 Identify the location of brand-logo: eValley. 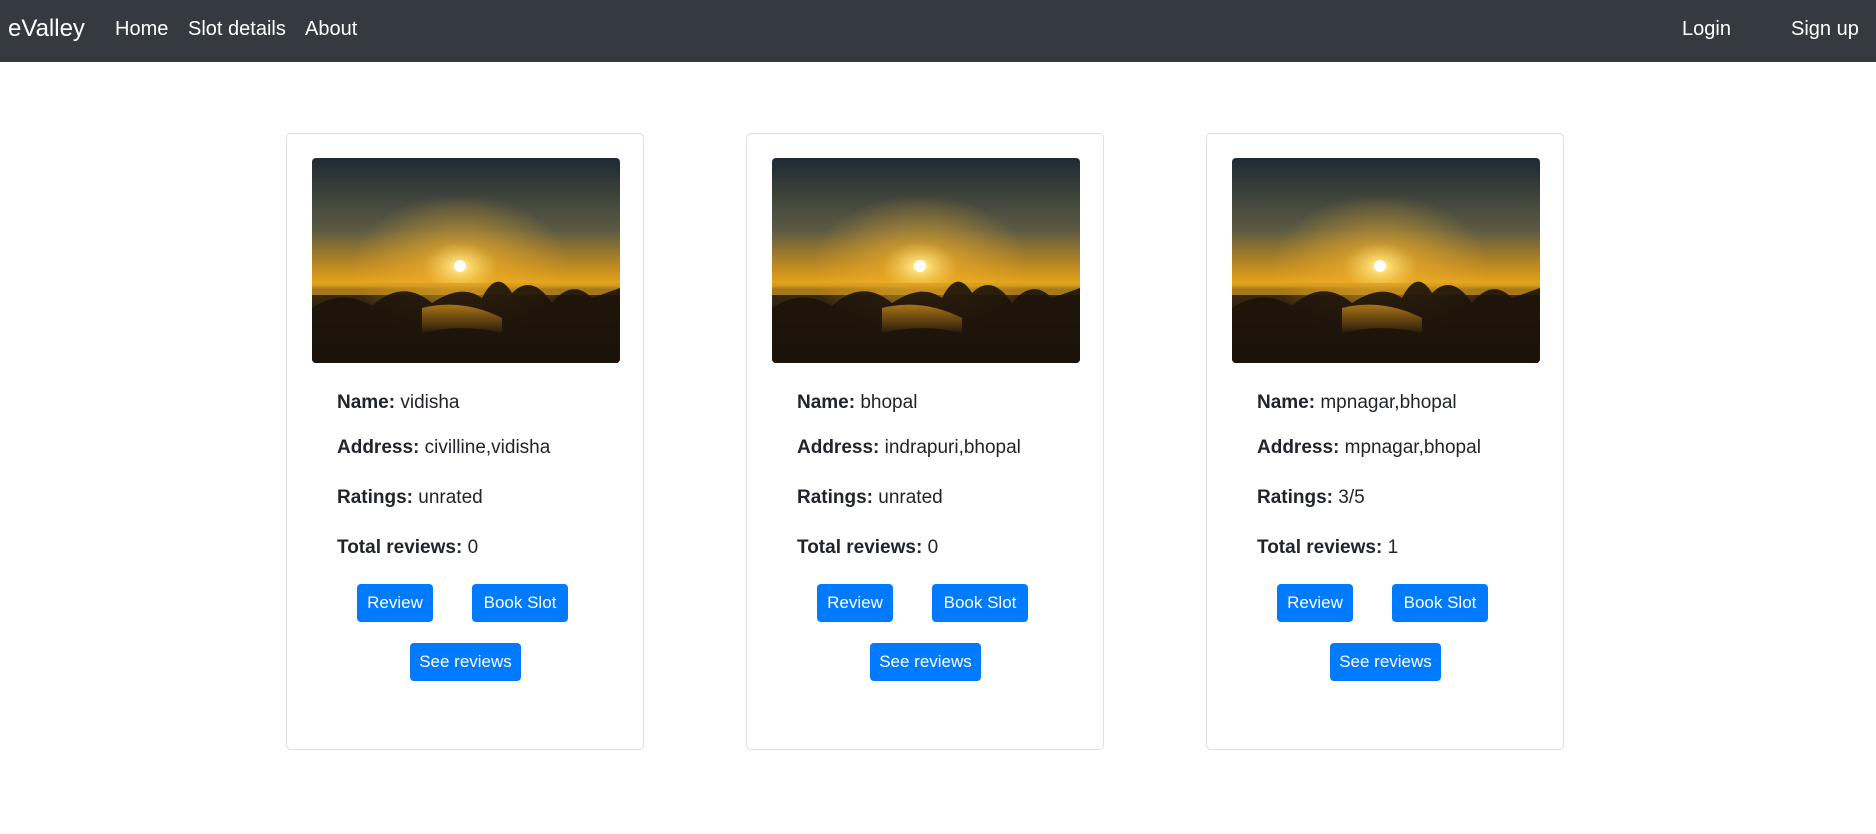
(46, 29).